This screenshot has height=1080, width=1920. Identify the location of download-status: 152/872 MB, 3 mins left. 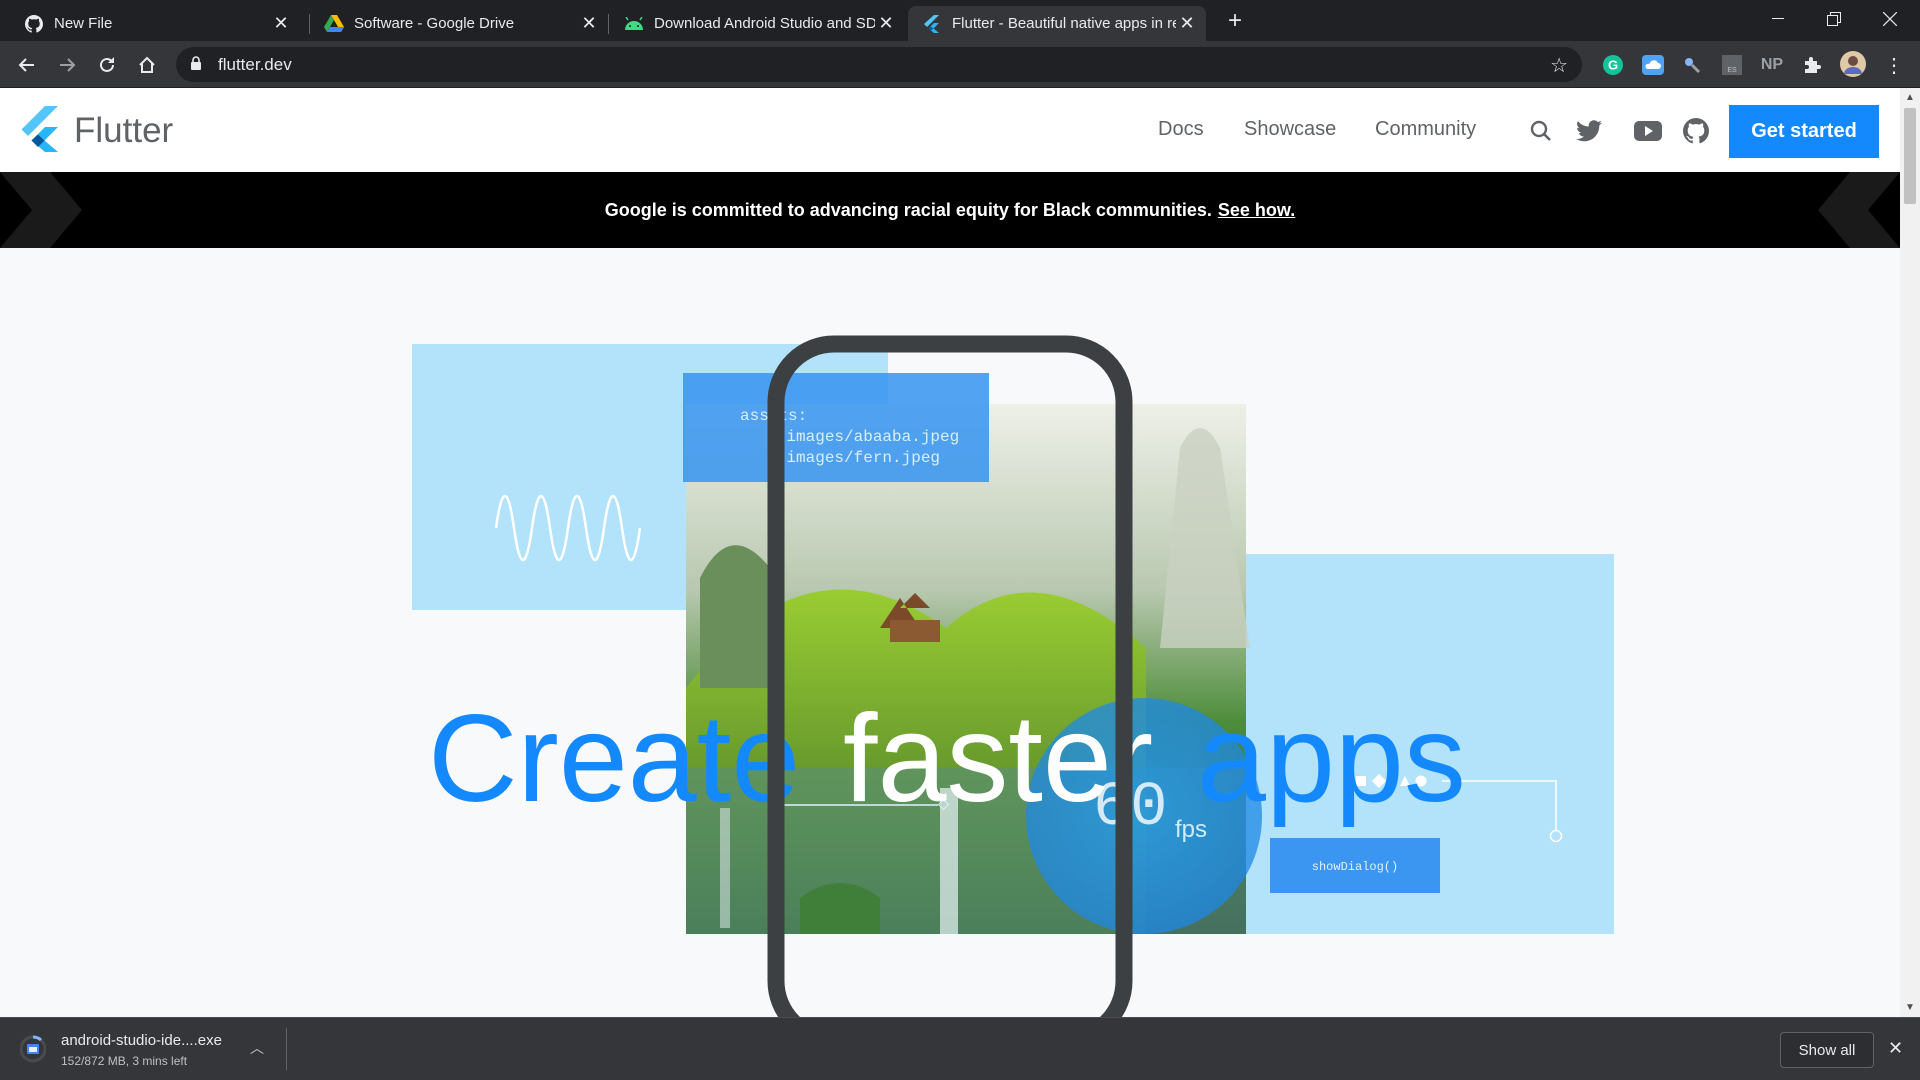
(124, 1061).